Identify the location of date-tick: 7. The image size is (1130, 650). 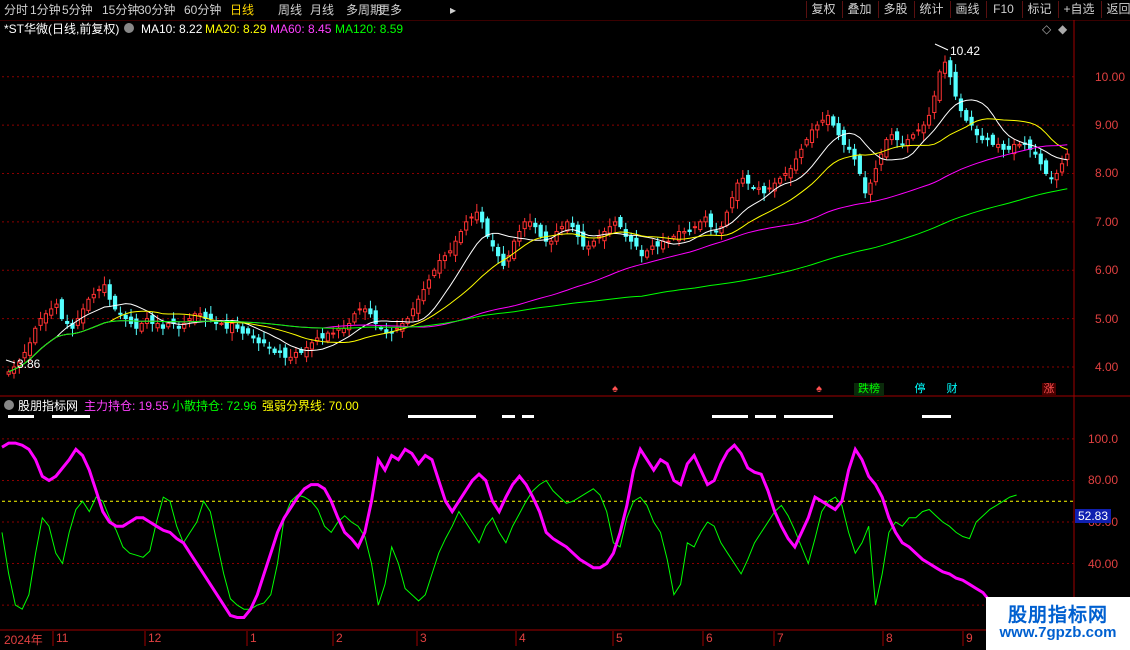
(780, 638).